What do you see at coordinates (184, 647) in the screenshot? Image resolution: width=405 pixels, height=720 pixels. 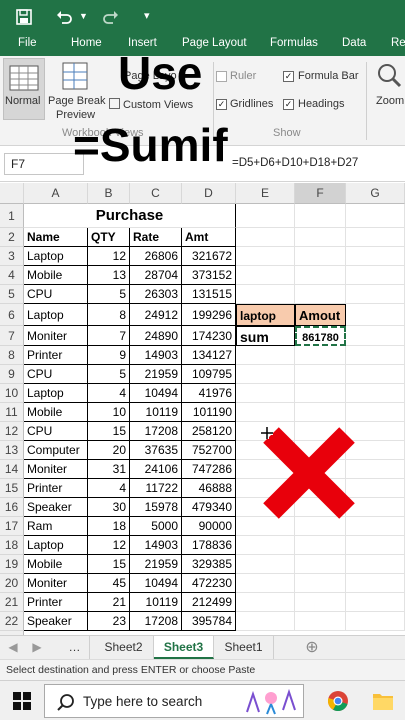 I see `sheet-tab-sheet3: Sheet3` at bounding box center [184, 647].